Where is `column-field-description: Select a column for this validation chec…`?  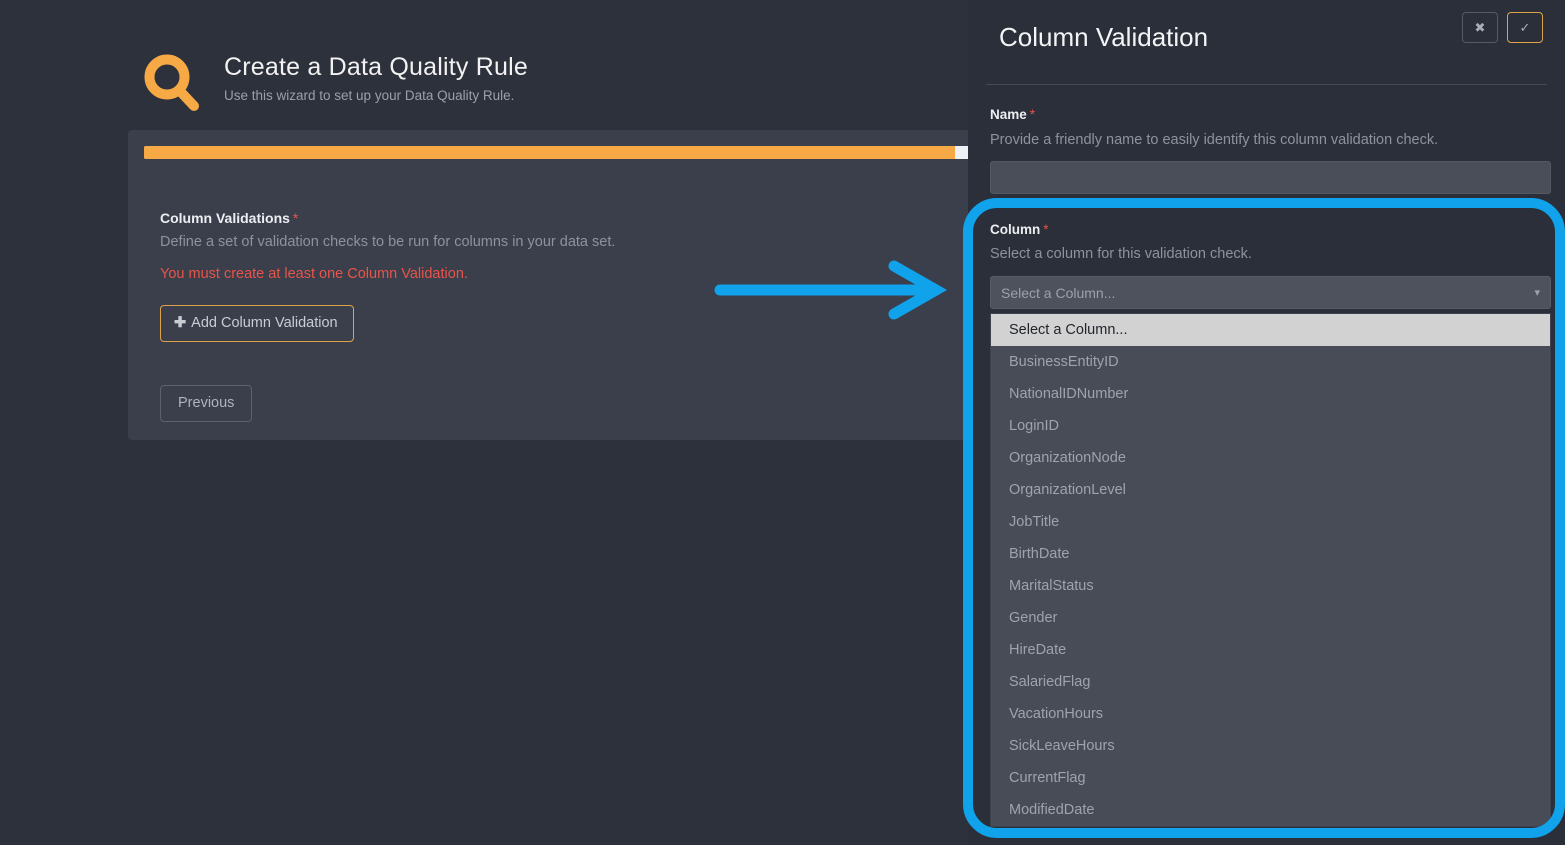
column-field-description: Select a column for this validation chec… is located at coordinates (1121, 254).